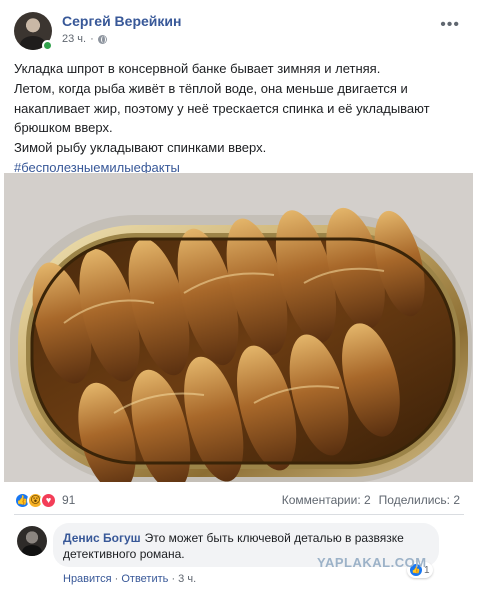  I want to click on post-text-line: Зимой рыбу укладывают спинками вверх., so click(140, 148).